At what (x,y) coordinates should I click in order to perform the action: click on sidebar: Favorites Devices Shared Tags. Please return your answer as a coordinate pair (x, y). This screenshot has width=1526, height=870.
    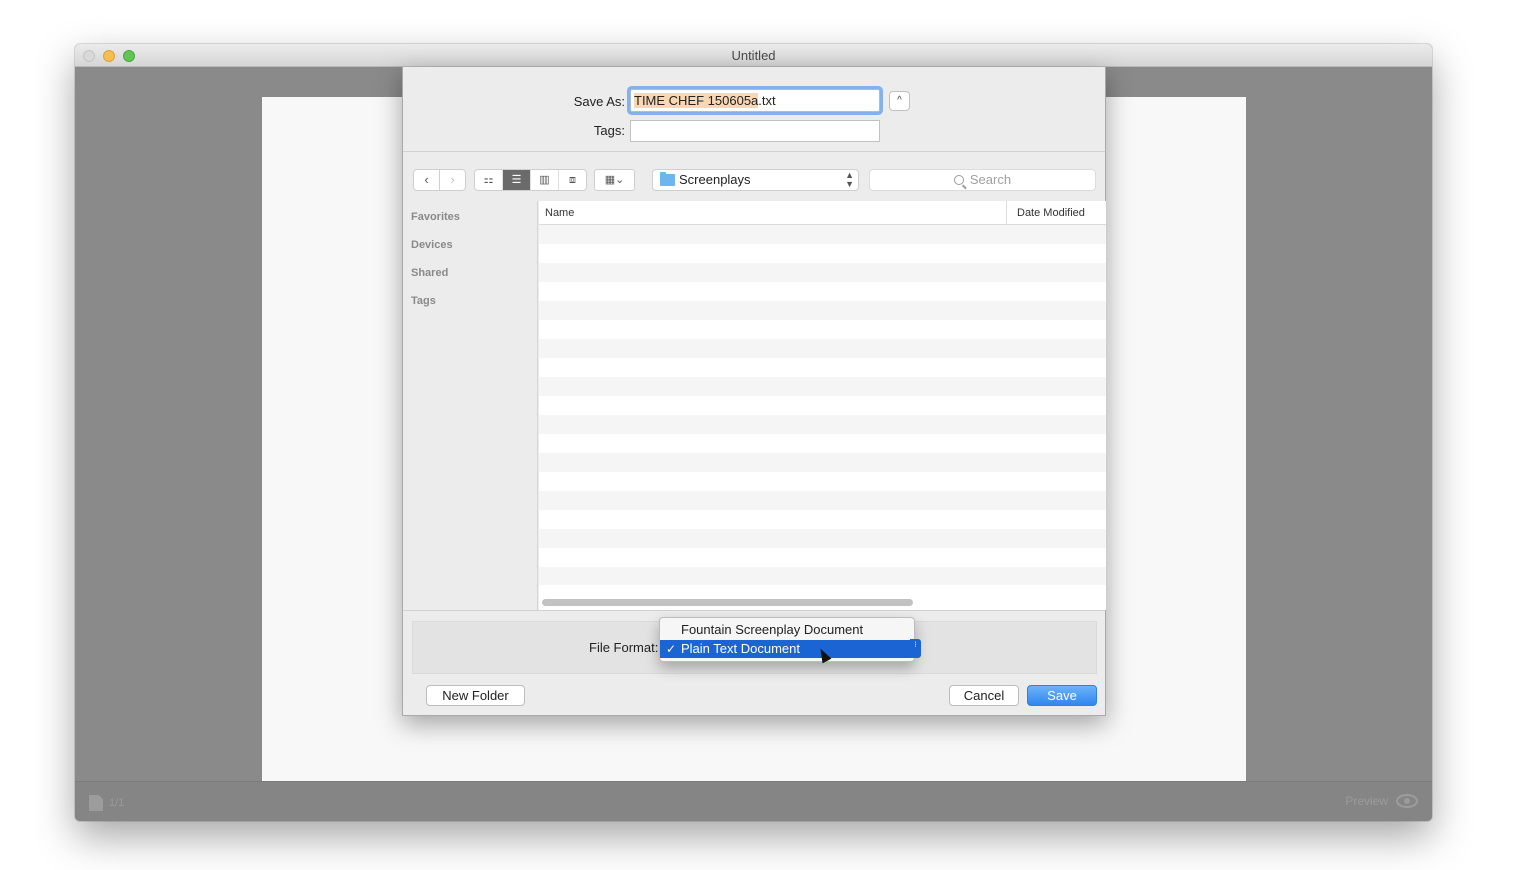
    Looking at the image, I should click on (470, 405).